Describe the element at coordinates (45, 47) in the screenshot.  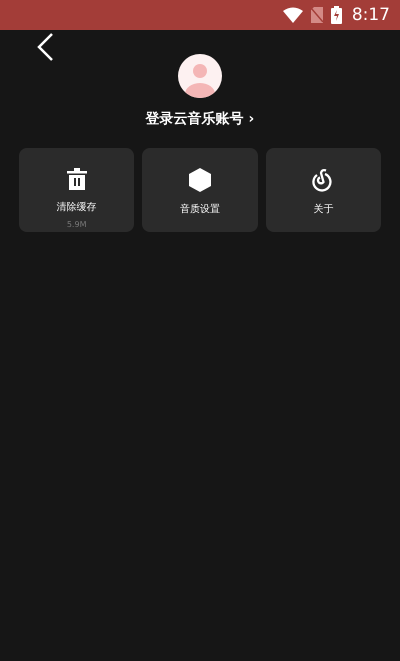
I see `back-icon` at that location.